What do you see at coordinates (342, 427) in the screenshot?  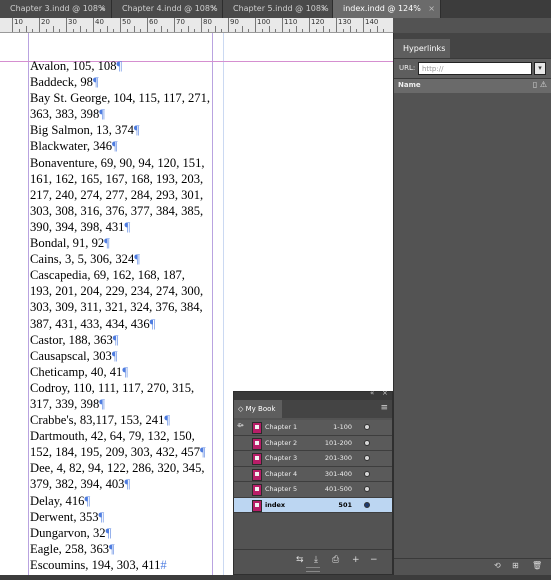 I see `chapter-pages: 1-100` at bounding box center [342, 427].